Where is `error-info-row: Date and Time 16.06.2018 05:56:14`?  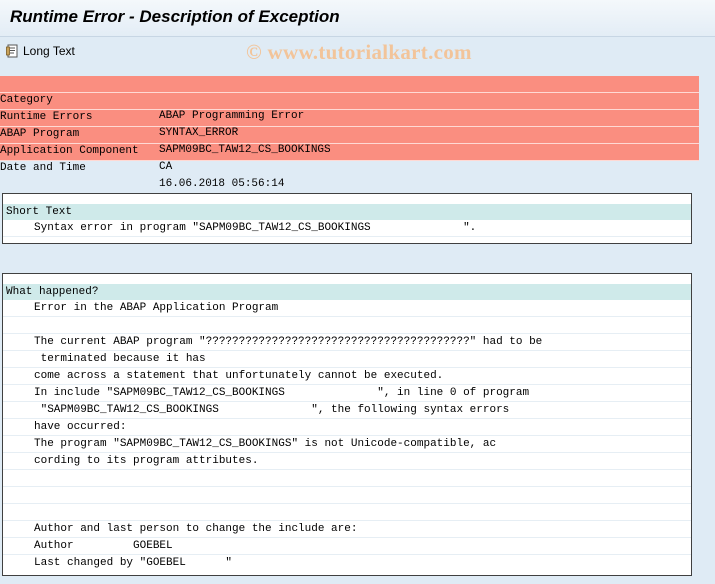
error-info-row: Date and Time 16.06.2018 05:56:14 is located at coordinates (349, 167).